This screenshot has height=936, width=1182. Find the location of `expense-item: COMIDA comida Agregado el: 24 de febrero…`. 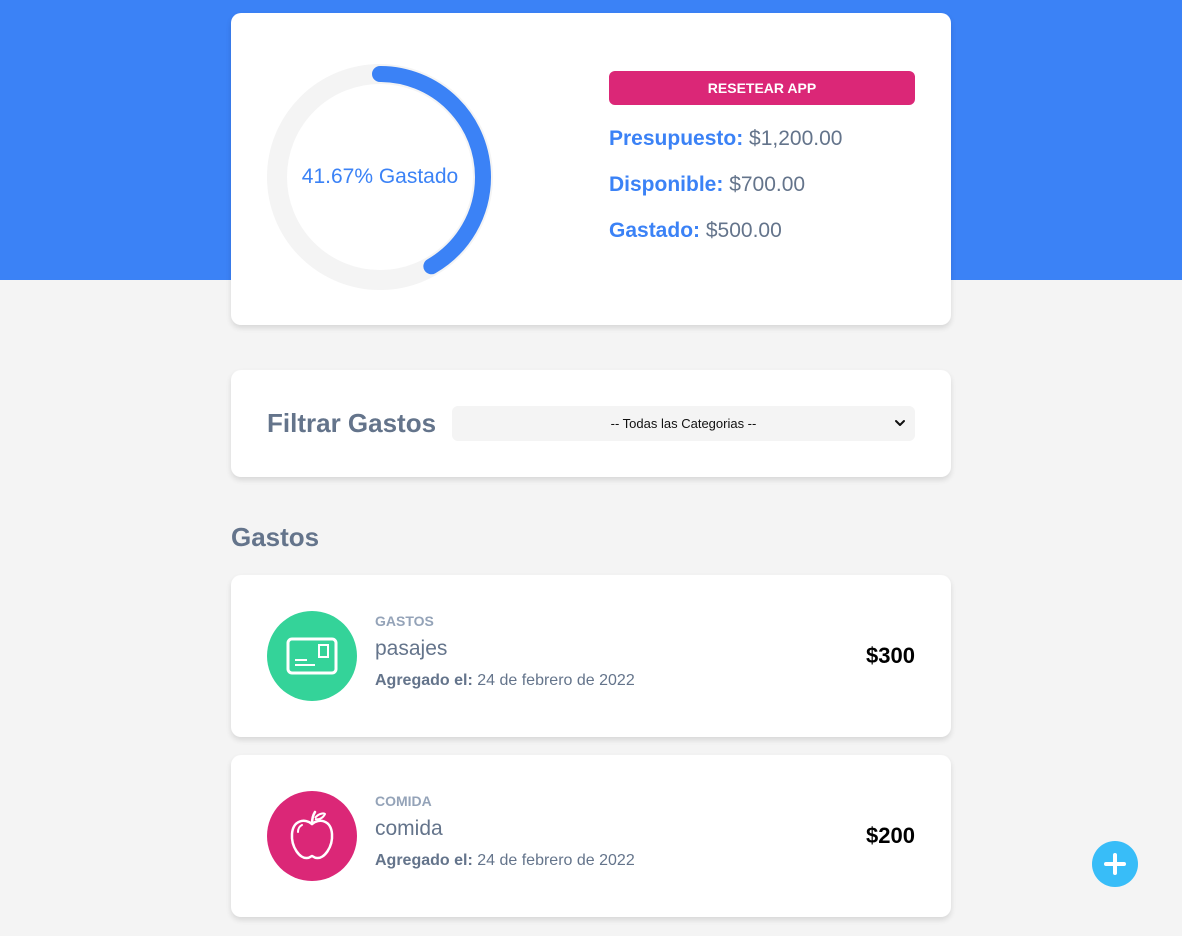

expense-item: COMIDA comida Agregado el: 24 de febrero… is located at coordinates (591, 836).